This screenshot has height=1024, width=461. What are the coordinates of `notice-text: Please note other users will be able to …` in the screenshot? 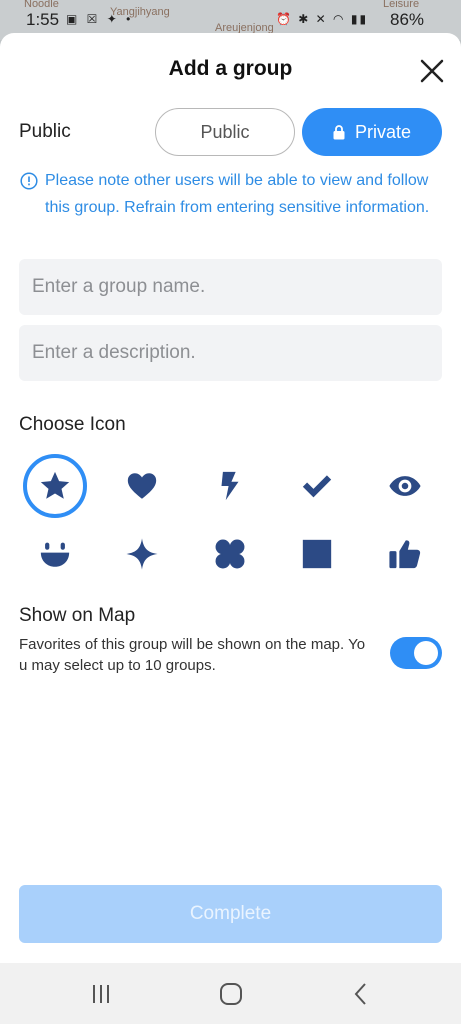 It's located at (237, 194).